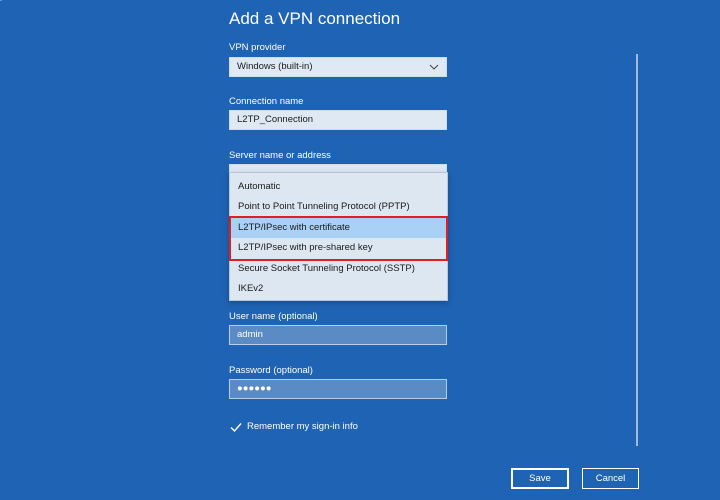 This screenshot has width=720, height=500. Describe the element at coordinates (540, 478) in the screenshot. I see `save-button: Save` at that location.